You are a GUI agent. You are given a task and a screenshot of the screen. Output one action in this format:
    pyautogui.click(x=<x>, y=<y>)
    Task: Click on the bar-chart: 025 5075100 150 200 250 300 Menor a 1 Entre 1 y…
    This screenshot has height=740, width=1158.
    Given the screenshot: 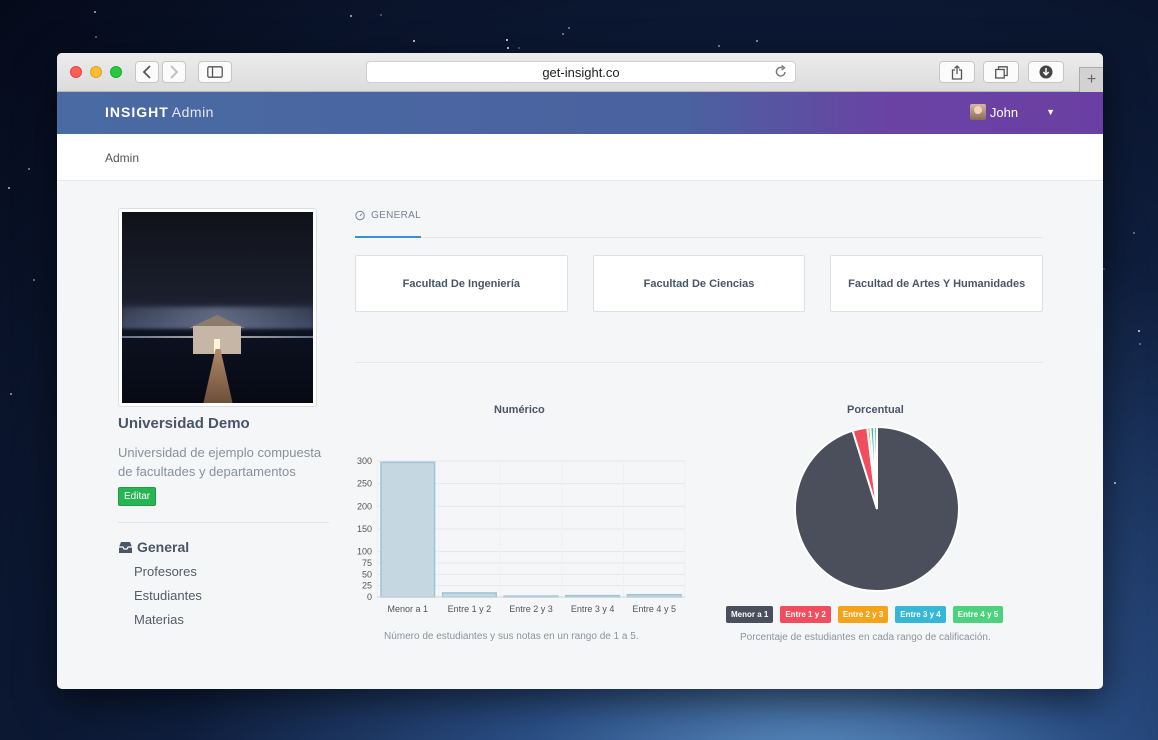 What is the action you would take?
    pyautogui.click(x=521, y=535)
    